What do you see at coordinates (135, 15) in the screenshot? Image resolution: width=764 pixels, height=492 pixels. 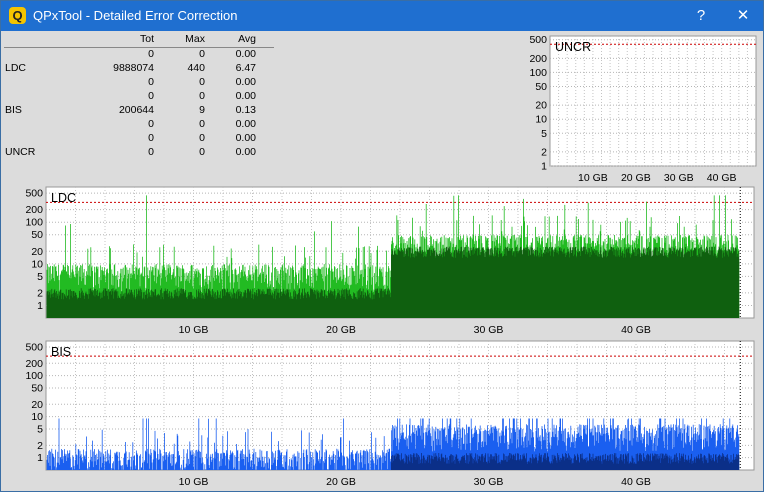 I see `window-title: QPxTool - Detailed Error Correction` at bounding box center [135, 15].